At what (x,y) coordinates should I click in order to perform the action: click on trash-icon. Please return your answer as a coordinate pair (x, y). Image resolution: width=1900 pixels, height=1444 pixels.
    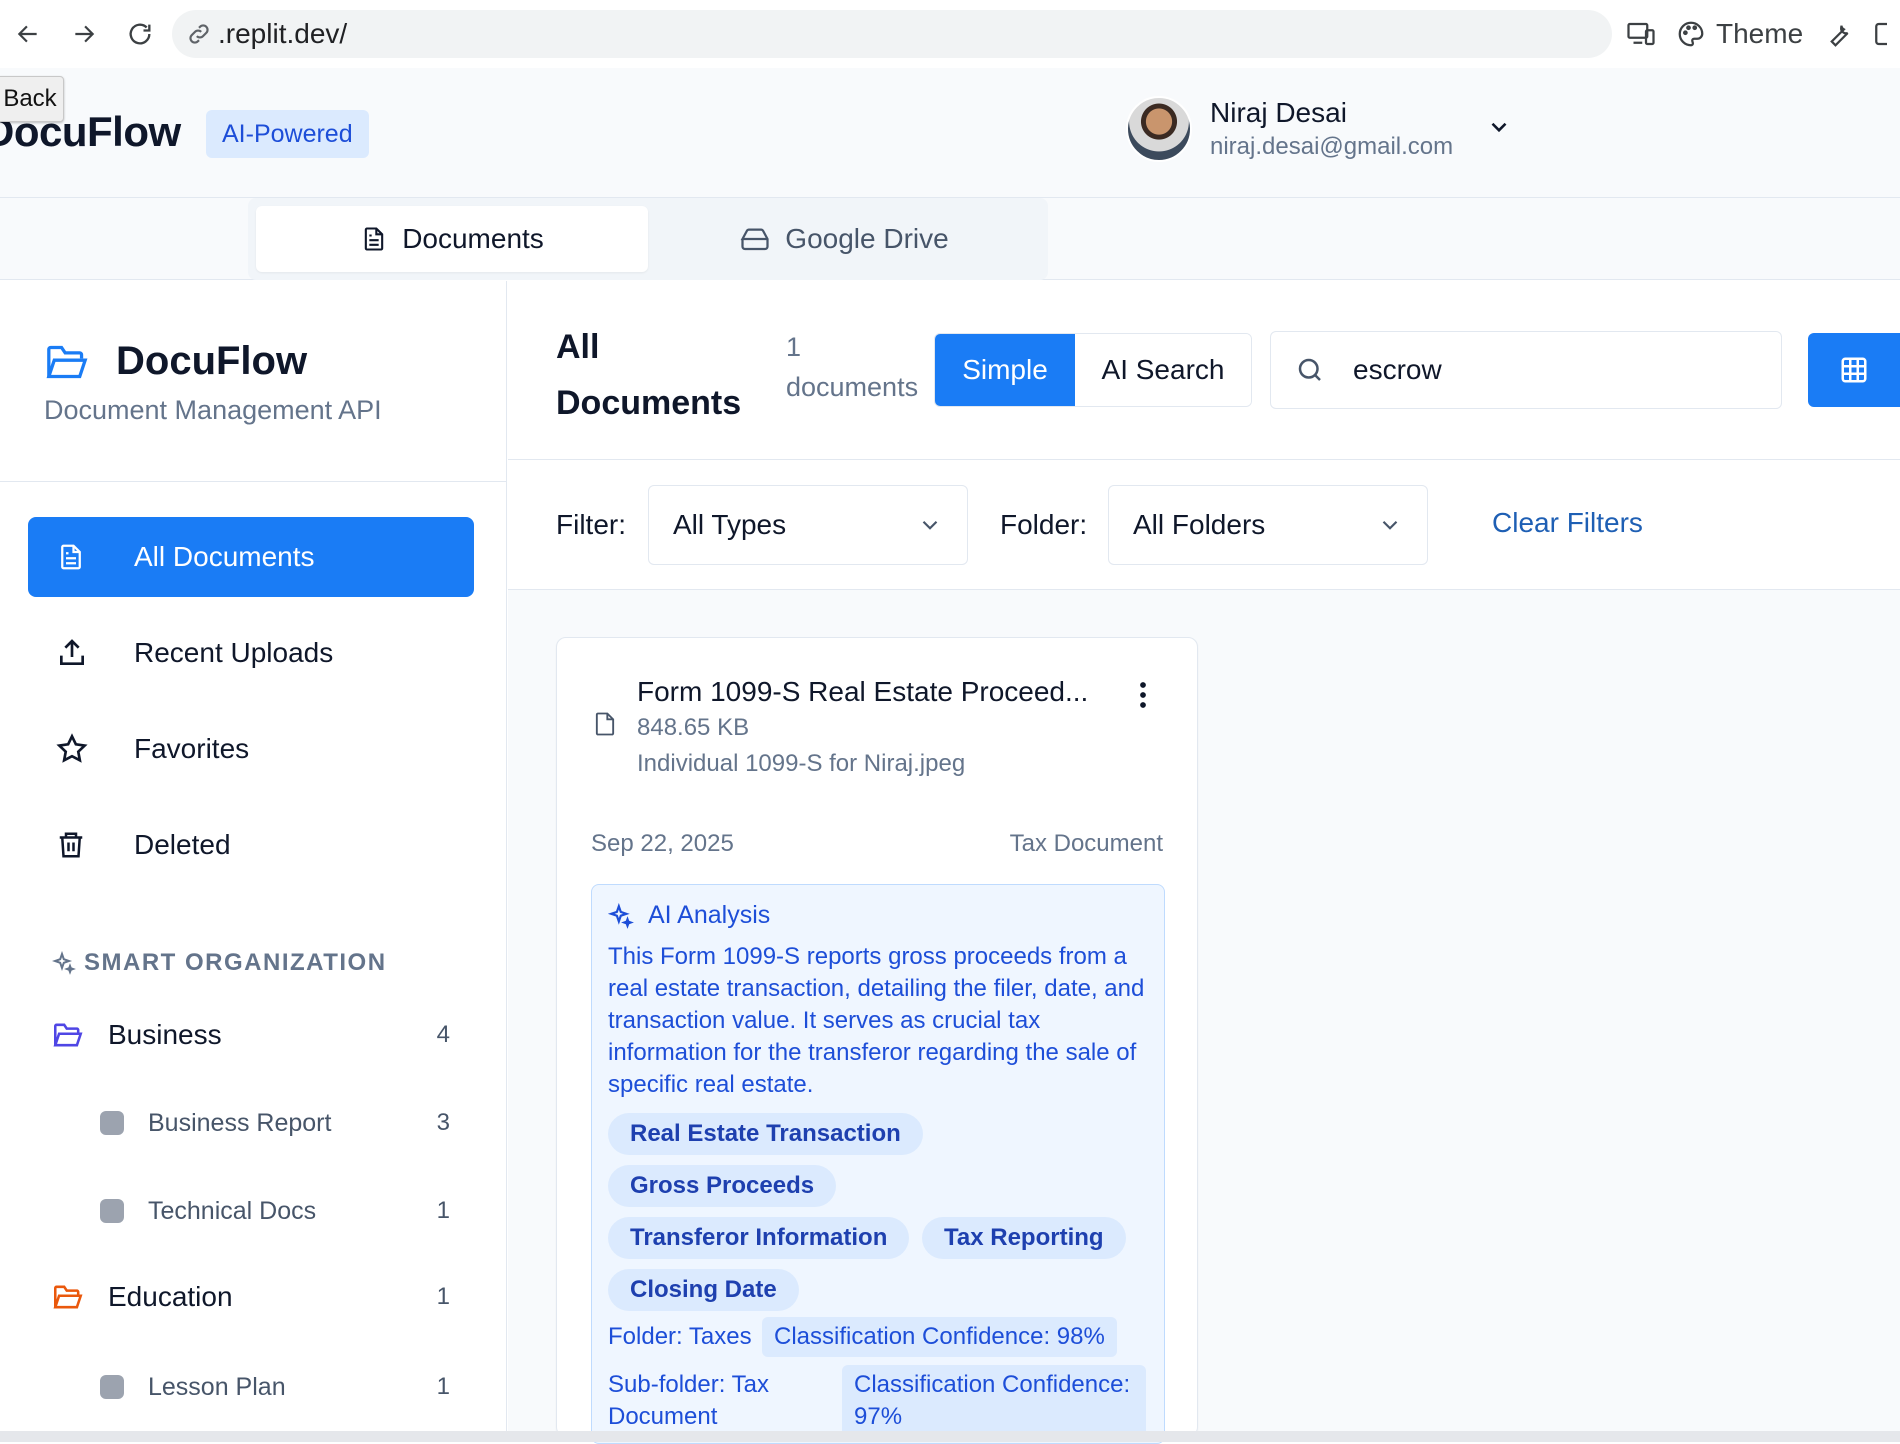
    Looking at the image, I should click on (71, 845).